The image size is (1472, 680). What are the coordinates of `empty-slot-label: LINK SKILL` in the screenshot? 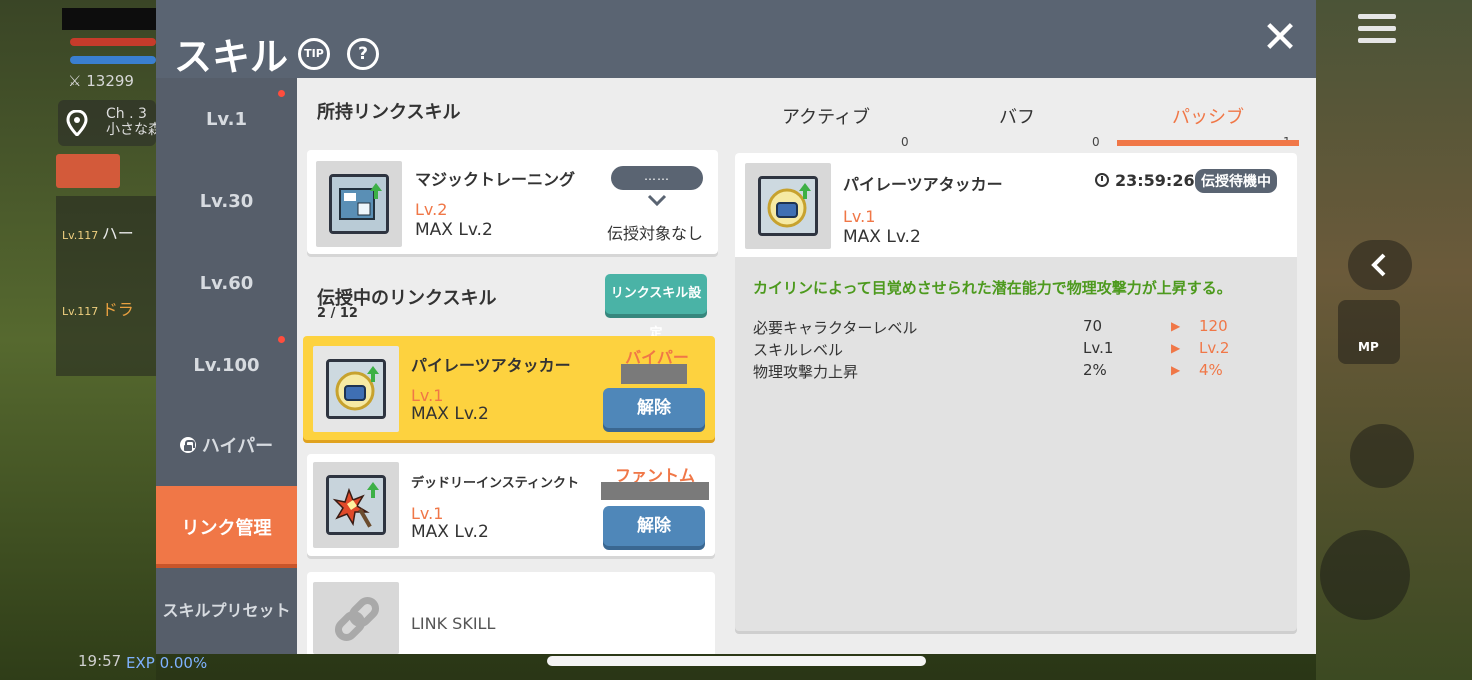 It's located at (453, 623).